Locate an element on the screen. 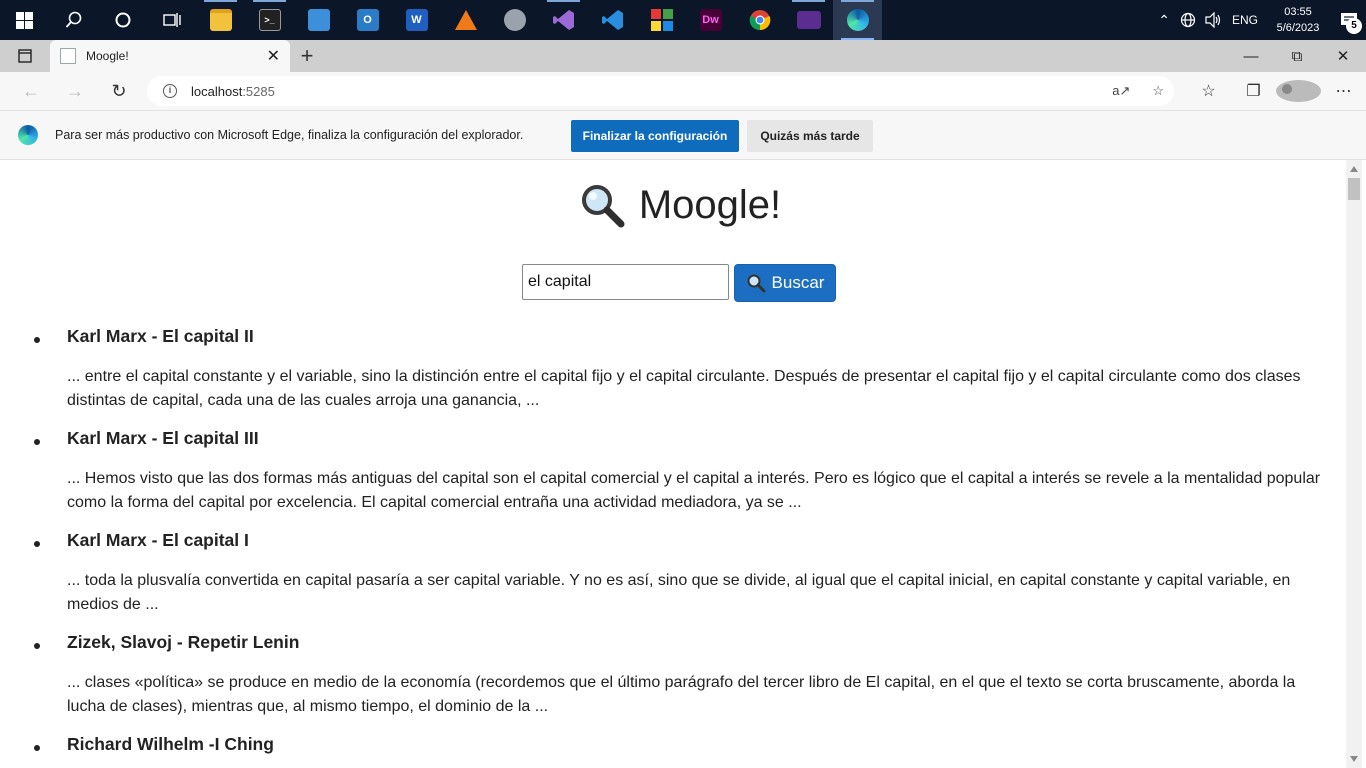 The height and width of the screenshot is (768, 1366). avatar is located at coordinates (1298, 91).